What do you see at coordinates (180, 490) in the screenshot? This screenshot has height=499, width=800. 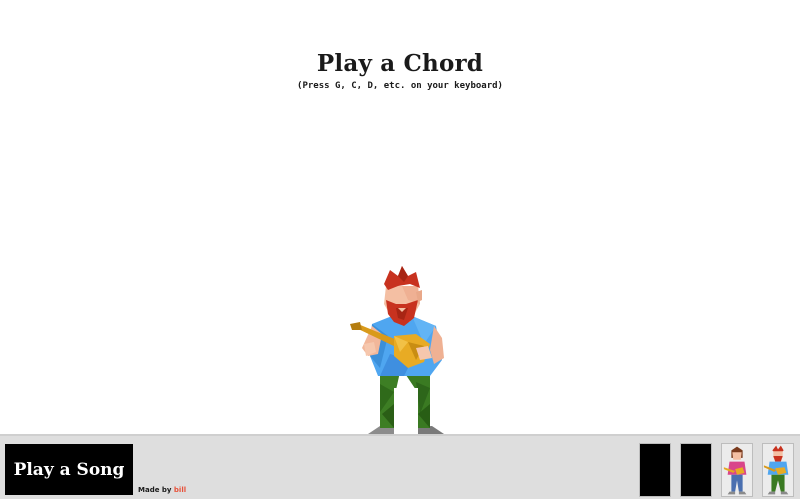 I see `credit-author-link: bill` at bounding box center [180, 490].